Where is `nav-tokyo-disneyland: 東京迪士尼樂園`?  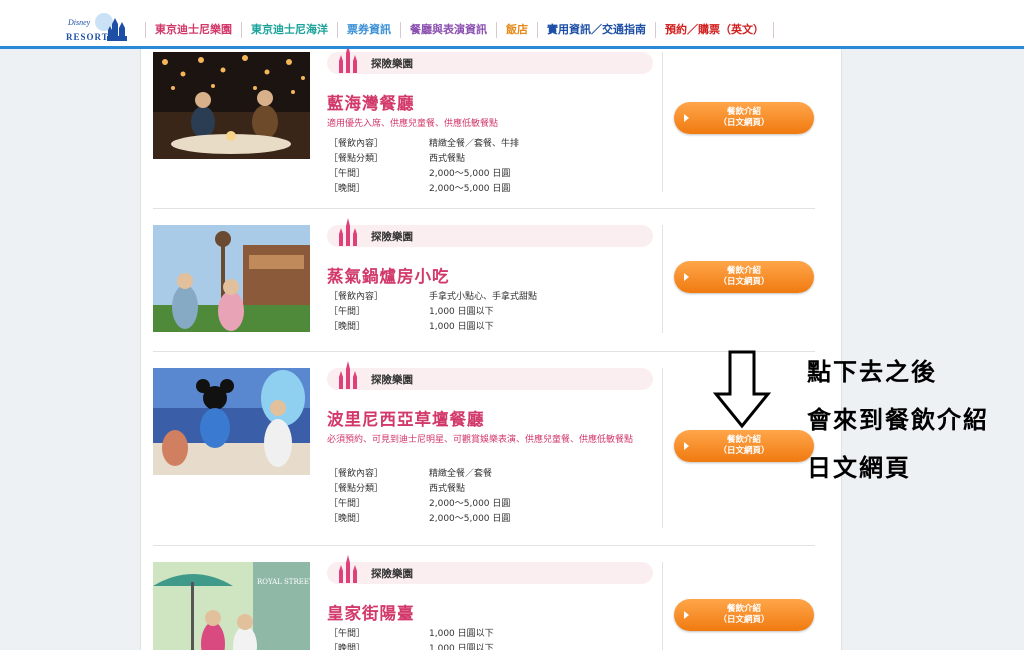
nav-tokyo-disneyland: 東京迪士尼樂園 is located at coordinates (193, 30).